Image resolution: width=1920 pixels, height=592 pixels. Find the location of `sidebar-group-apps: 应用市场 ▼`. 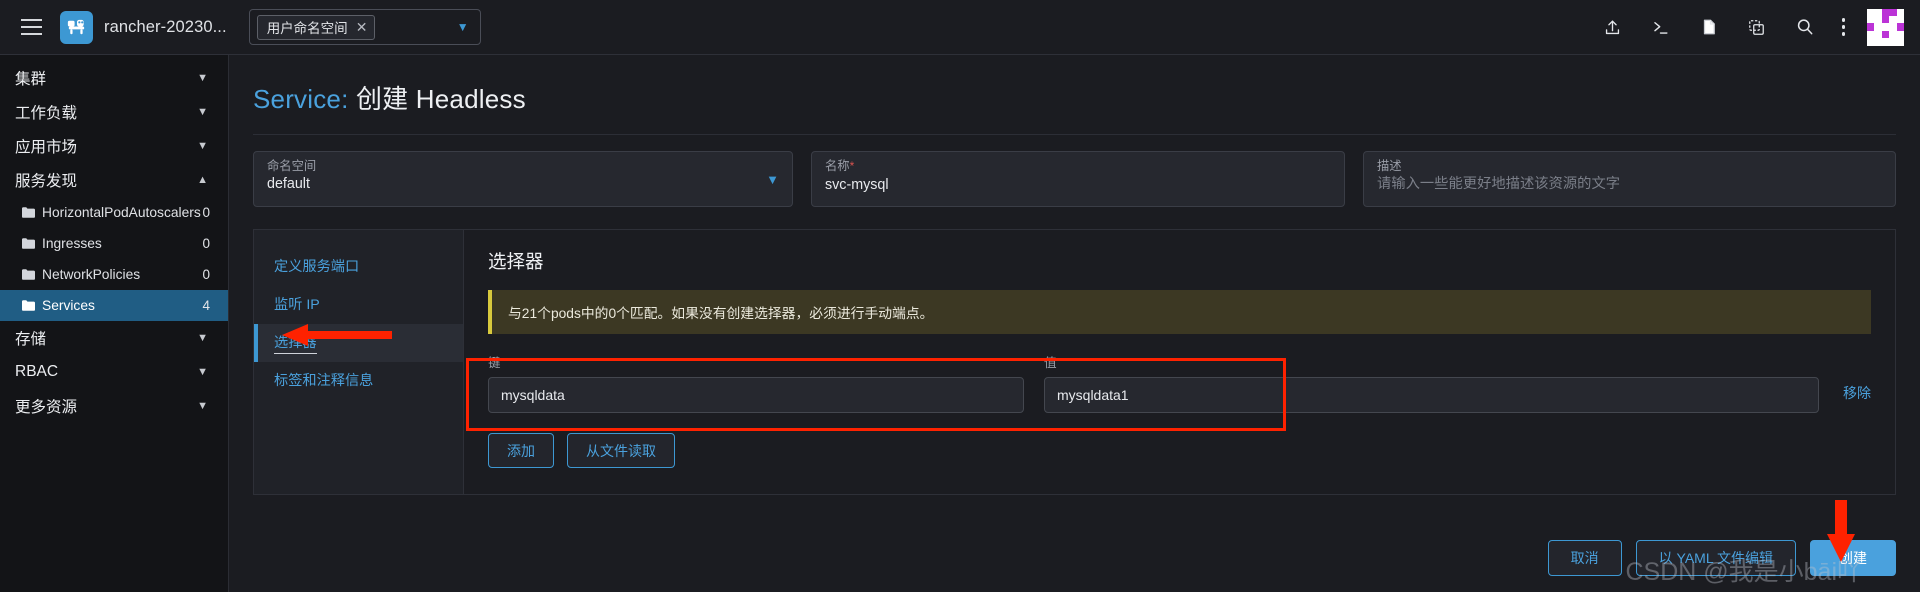

sidebar-group-apps: 应用市场 ▼ is located at coordinates (114, 146).